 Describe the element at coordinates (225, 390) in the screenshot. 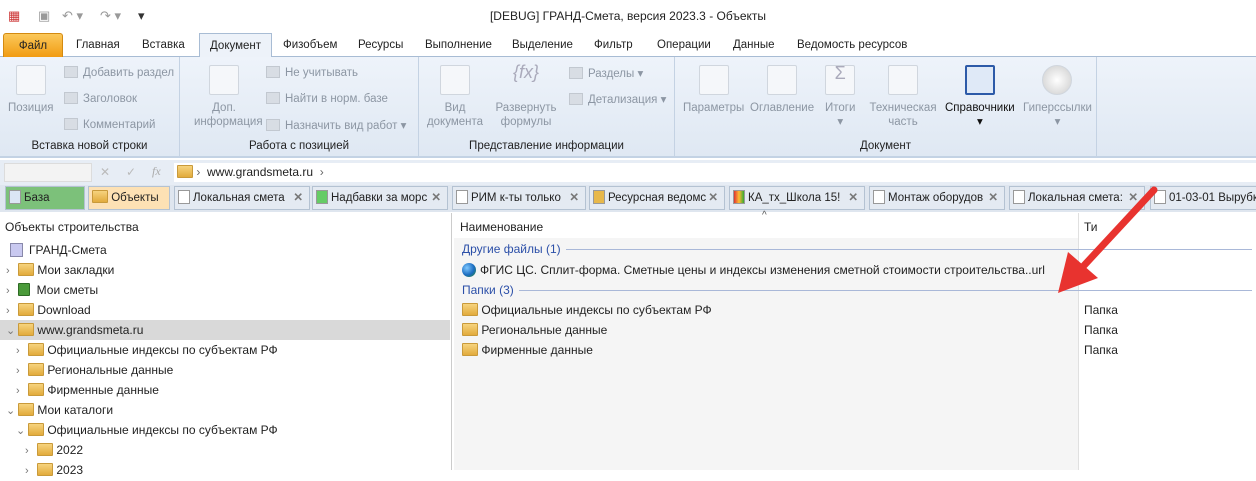

I see `tree-item: › Фирменные данные` at that location.